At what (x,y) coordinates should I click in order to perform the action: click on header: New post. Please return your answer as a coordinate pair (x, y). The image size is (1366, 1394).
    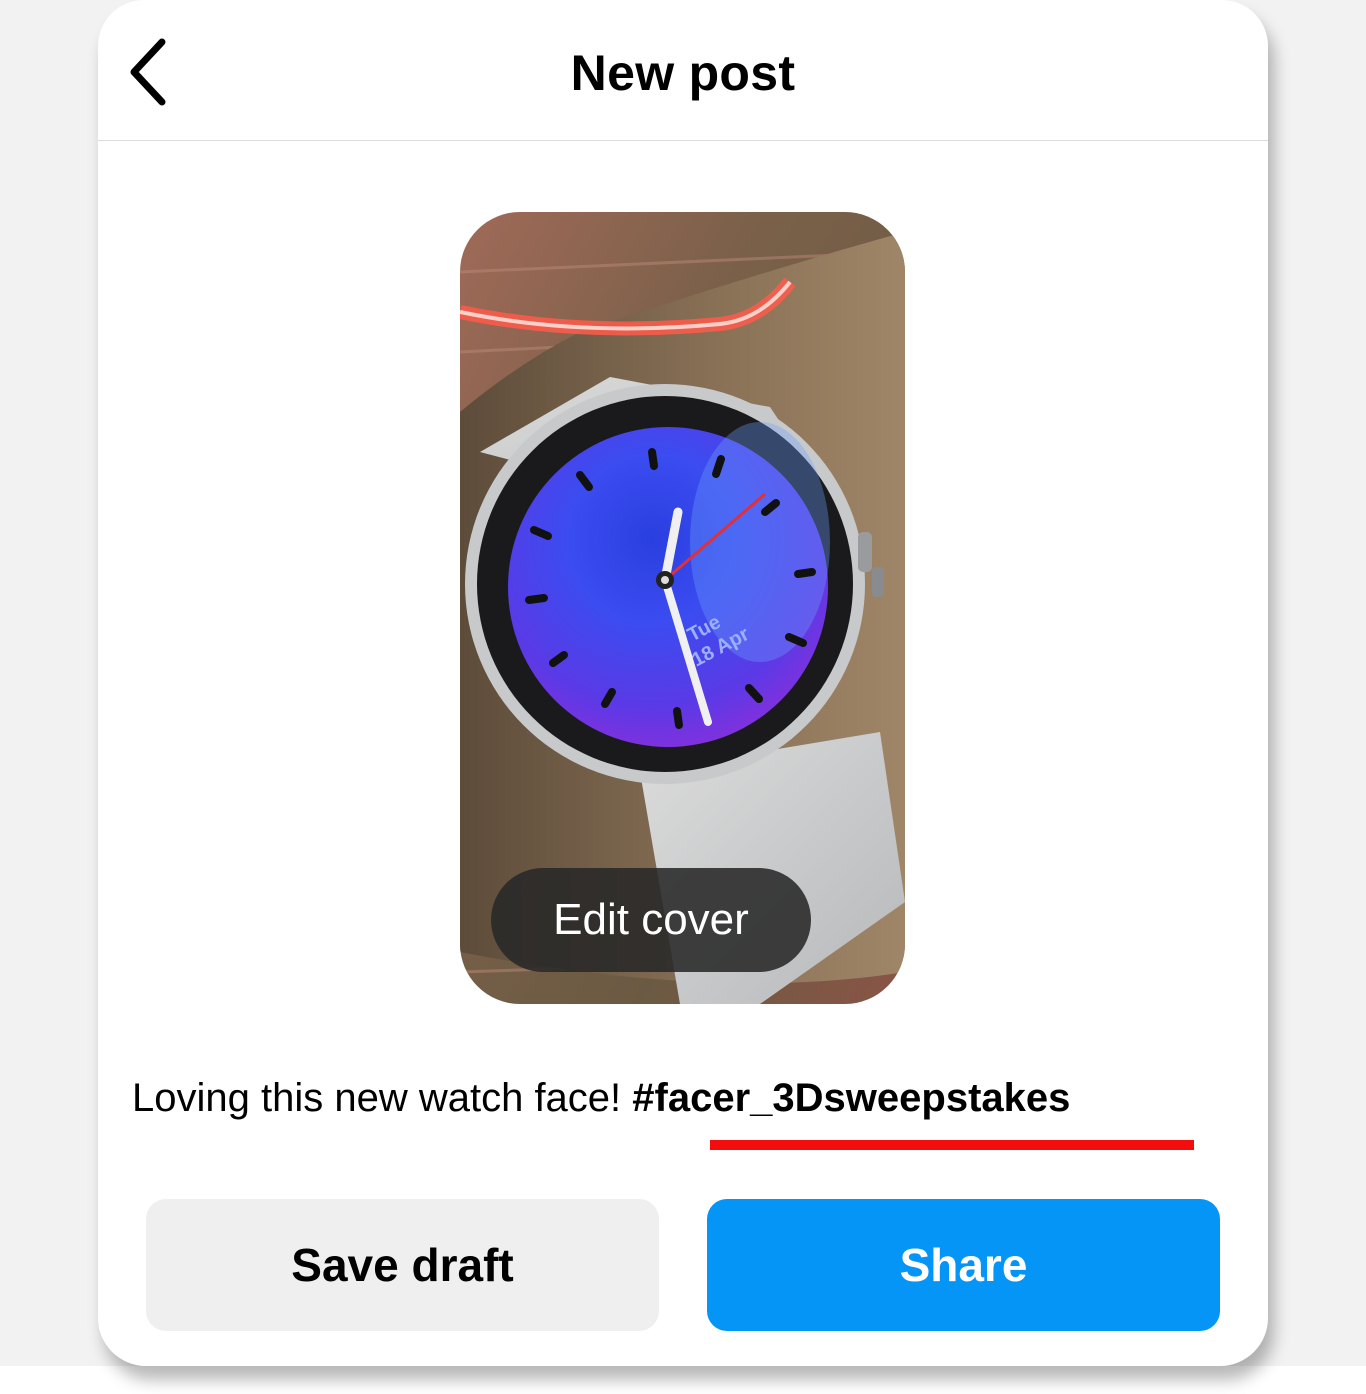
    Looking at the image, I should click on (683, 70).